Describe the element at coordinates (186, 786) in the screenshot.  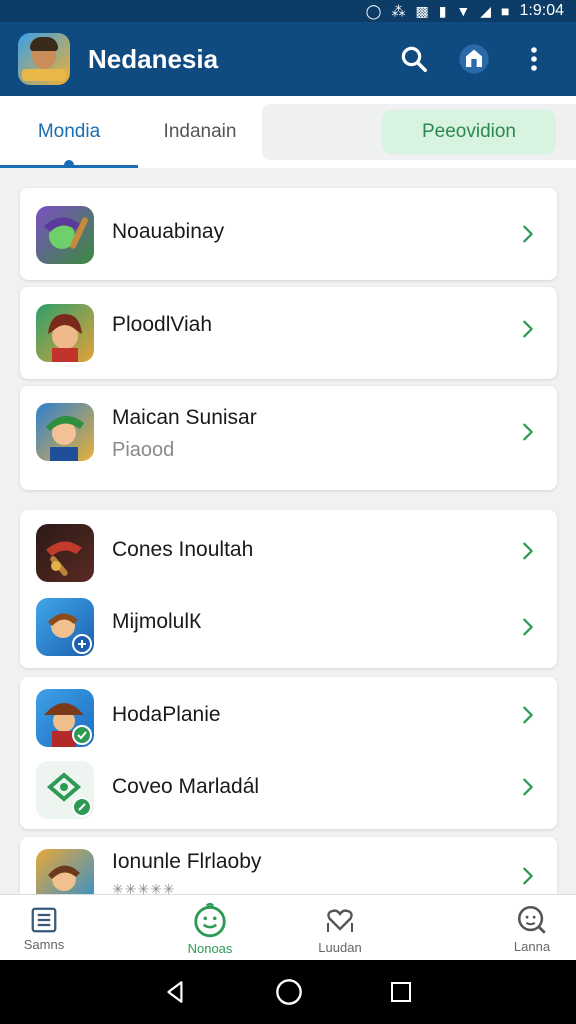
I see `list-item-title: Coveo Marladál` at that location.